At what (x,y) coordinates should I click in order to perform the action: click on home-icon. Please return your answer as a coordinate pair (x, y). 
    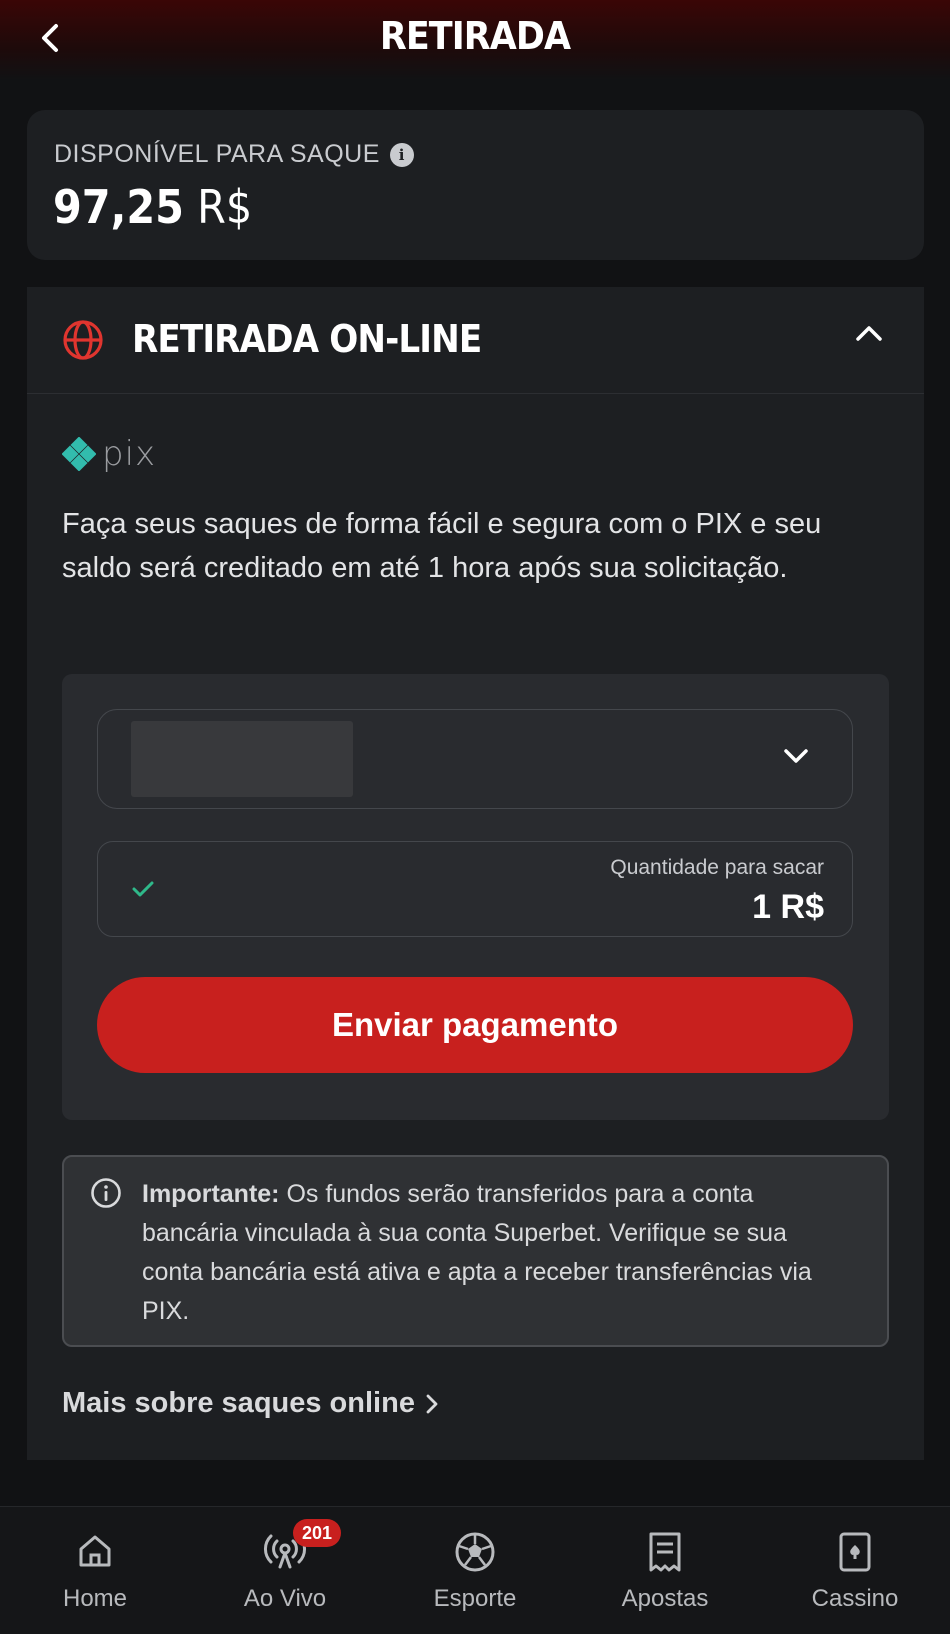
    Looking at the image, I should click on (95, 1551).